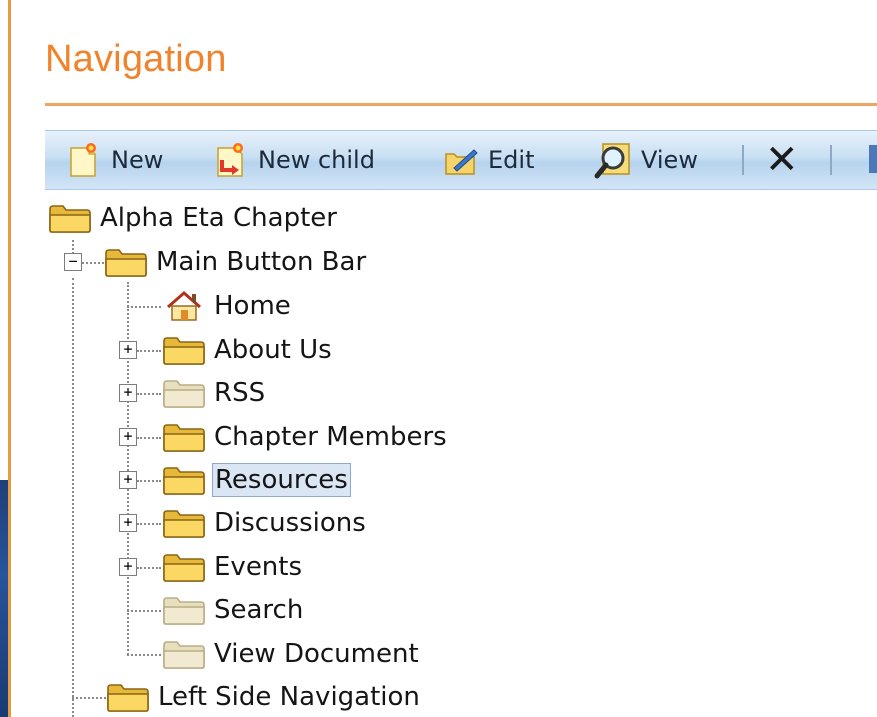  I want to click on tree-node-label: View Document, so click(316, 654).